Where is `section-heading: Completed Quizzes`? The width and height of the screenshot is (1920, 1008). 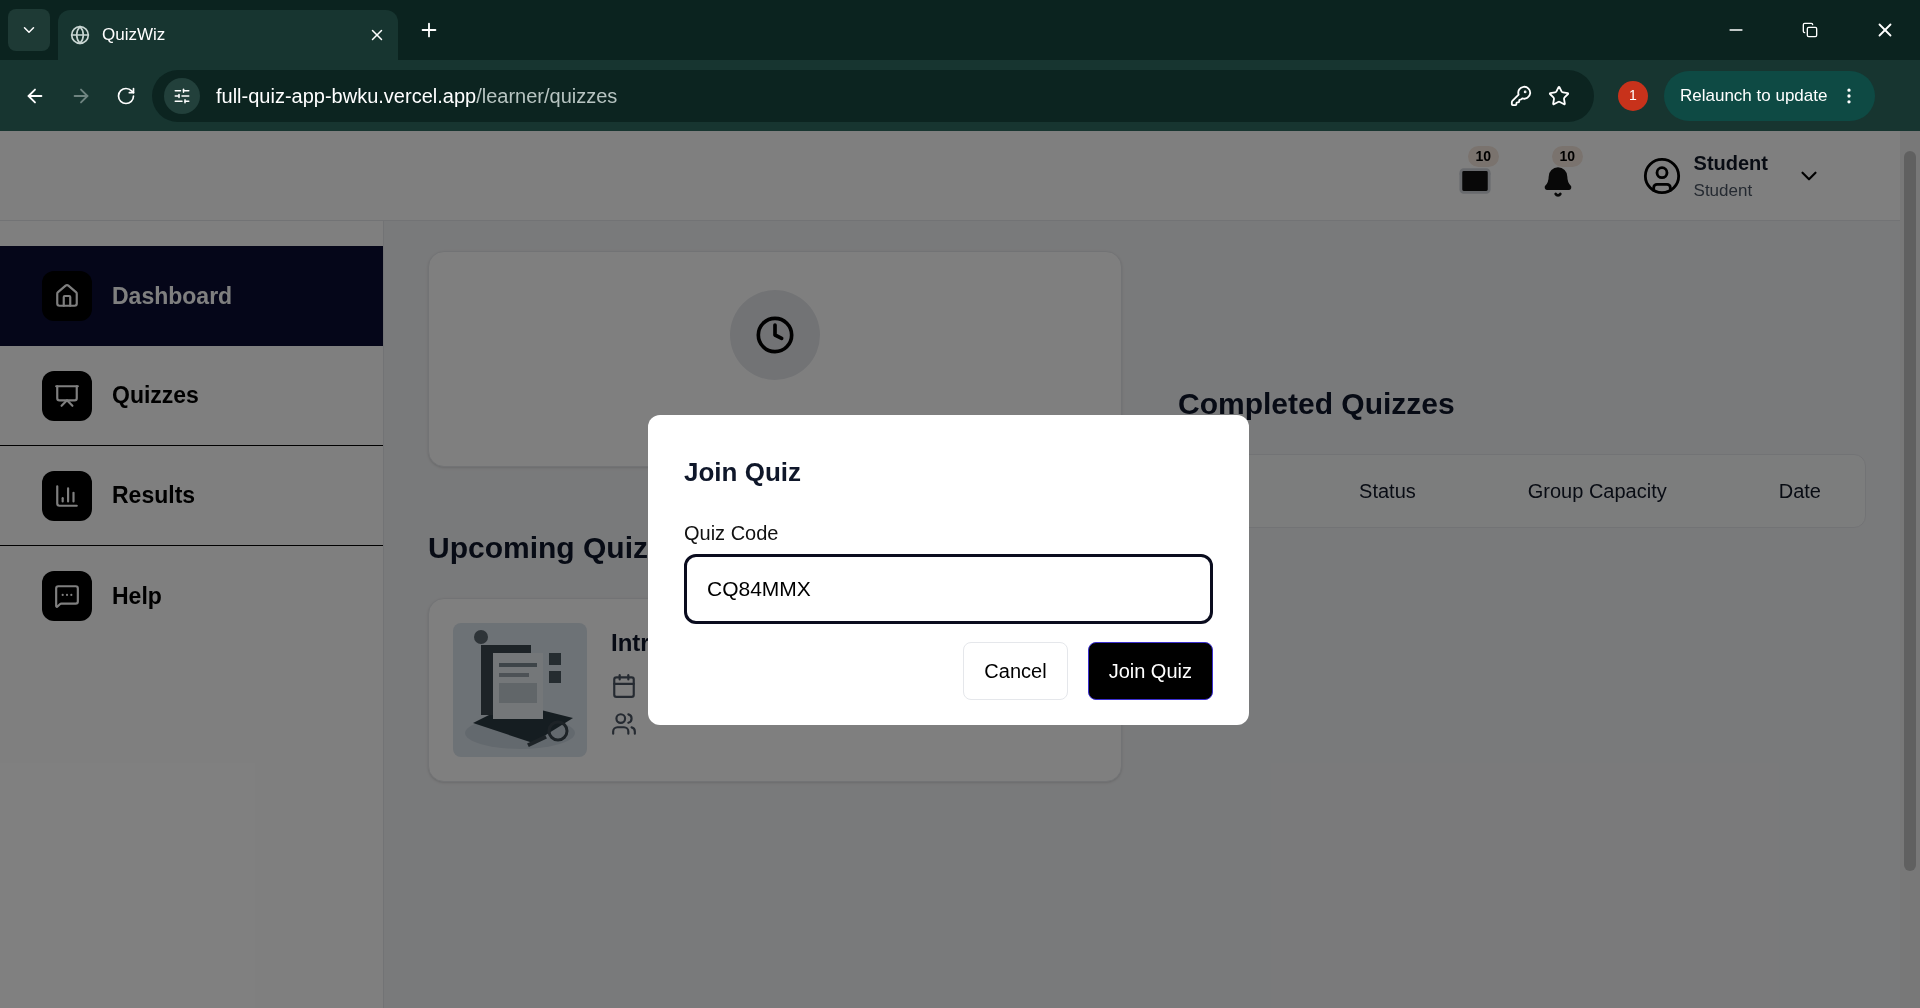 section-heading: Completed Quizzes is located at coordinates (1317, 404).